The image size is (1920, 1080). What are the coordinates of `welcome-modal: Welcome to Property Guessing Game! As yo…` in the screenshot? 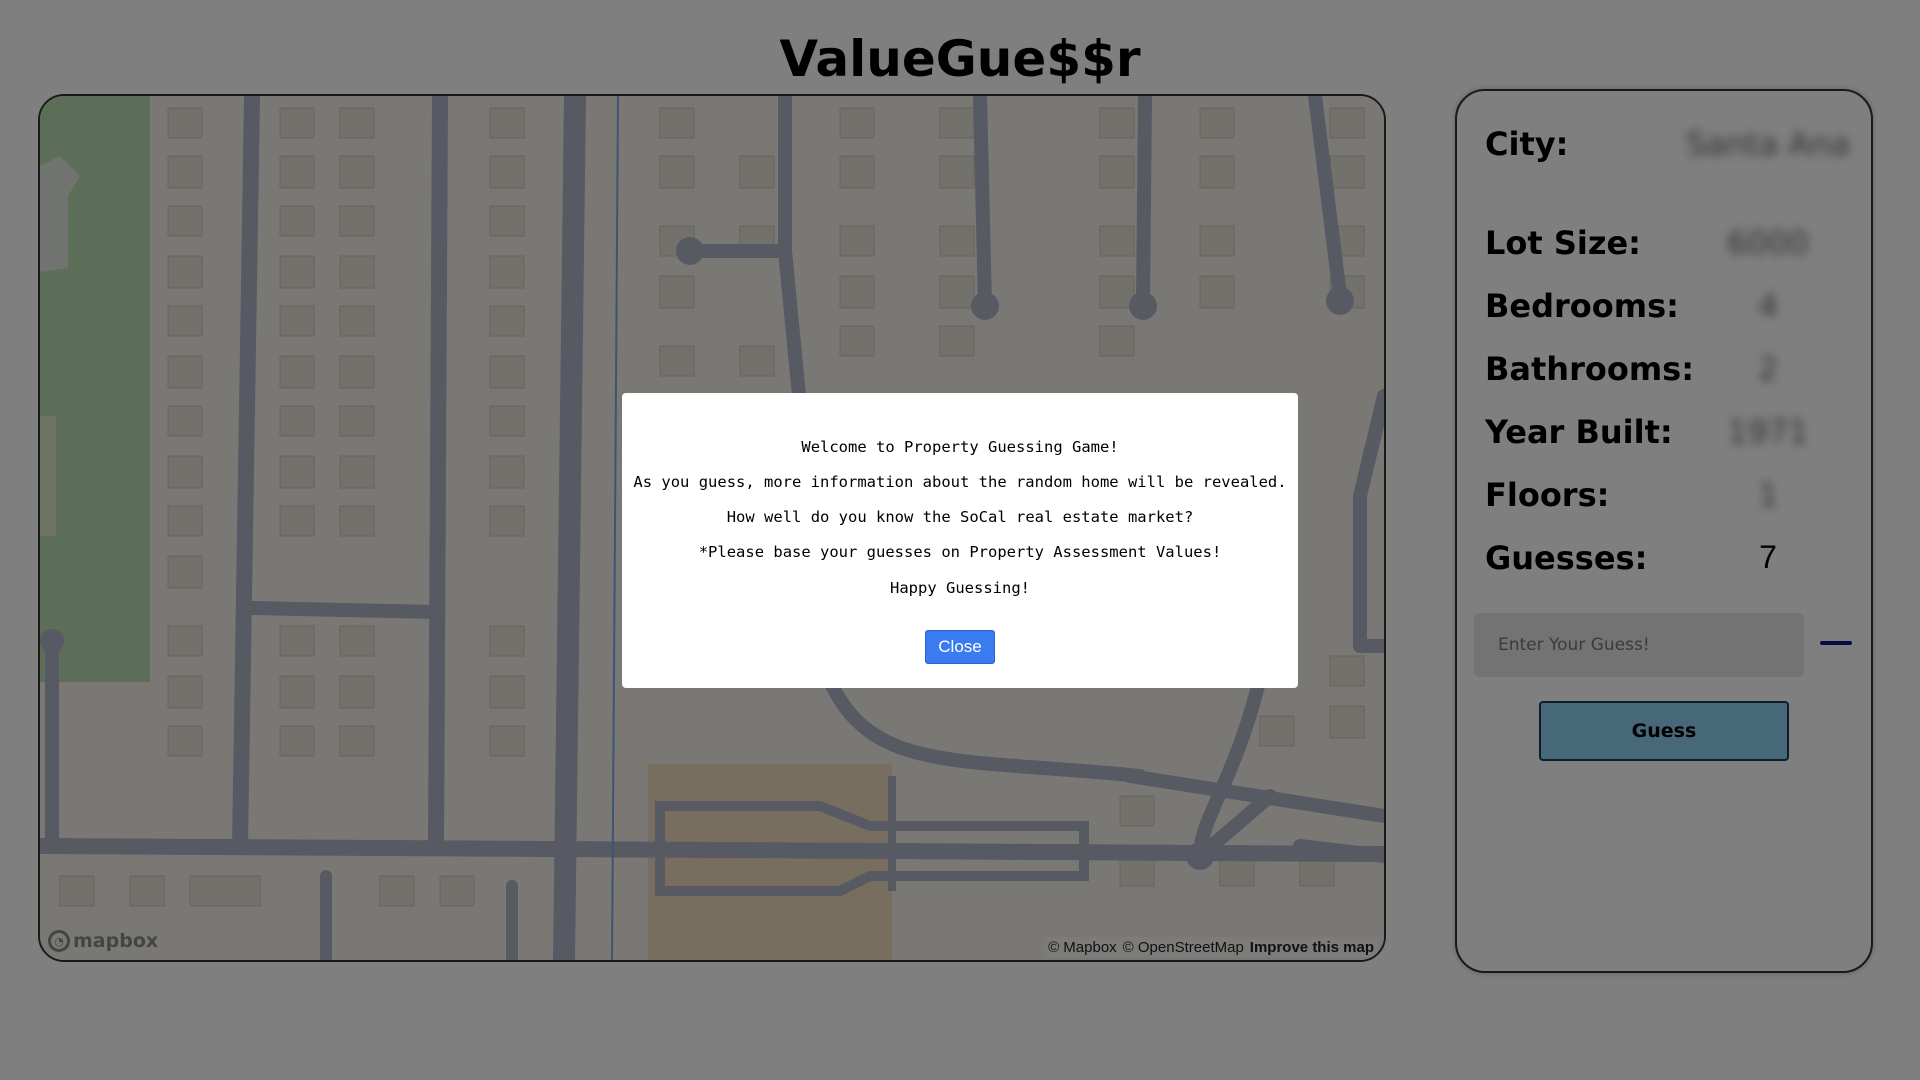 It's located at (960, 540).